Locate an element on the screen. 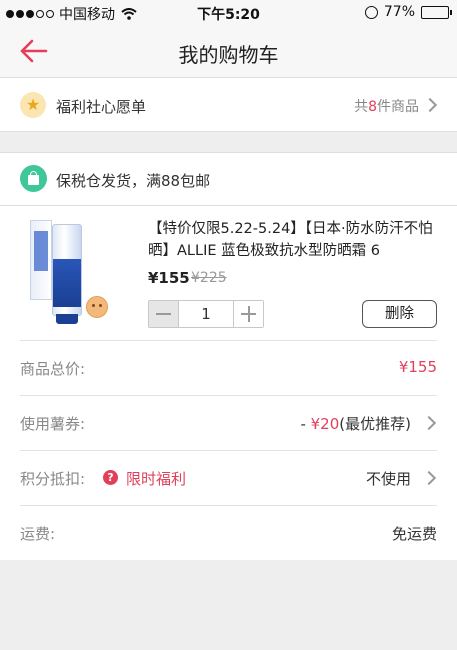 This screenshot has height=650, width=457. shipping-fee-row: 运费: 免运费 is located at coordinates (228, 532).